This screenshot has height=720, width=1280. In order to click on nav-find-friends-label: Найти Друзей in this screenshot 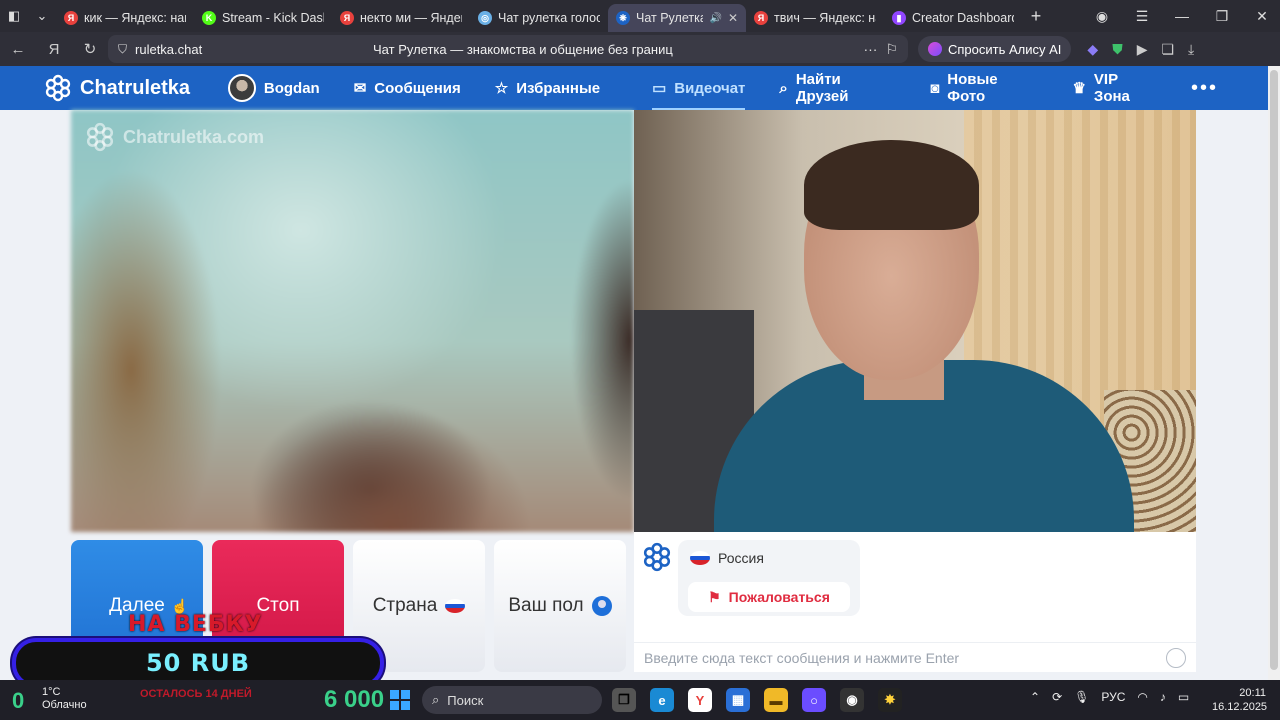, I will do `click(822, 88)`.